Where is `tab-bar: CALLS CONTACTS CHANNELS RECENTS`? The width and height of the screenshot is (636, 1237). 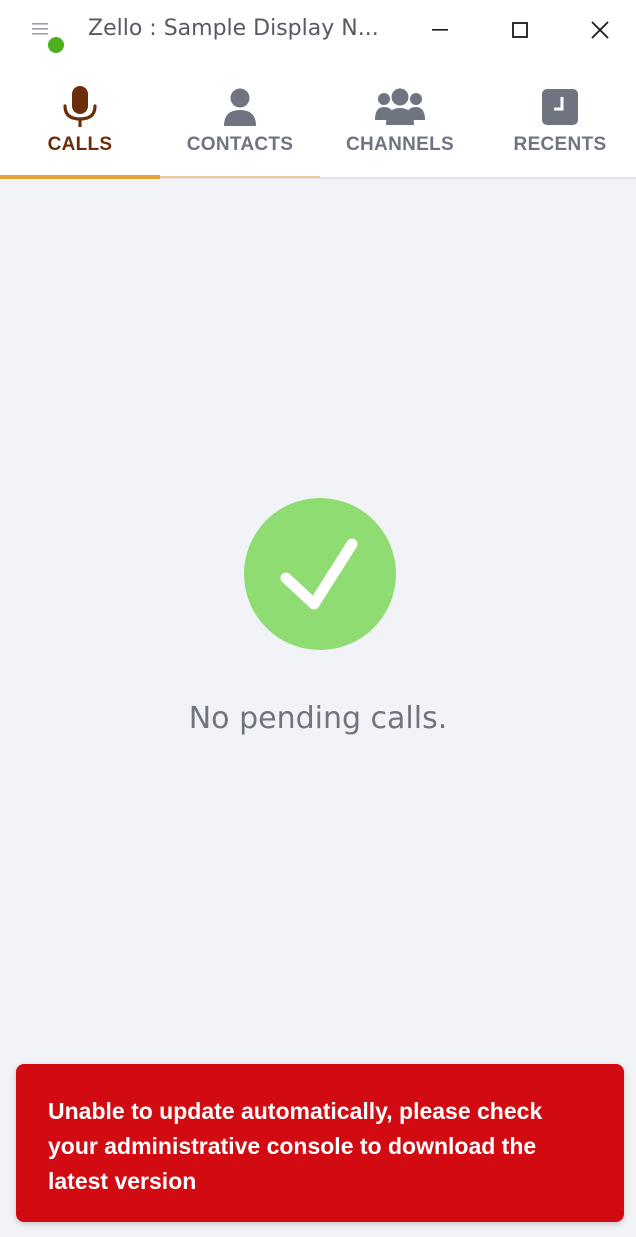 tab-bar: CALLS CONTACTS CHANNELS RECENTS is located at coordinates (318, 120).